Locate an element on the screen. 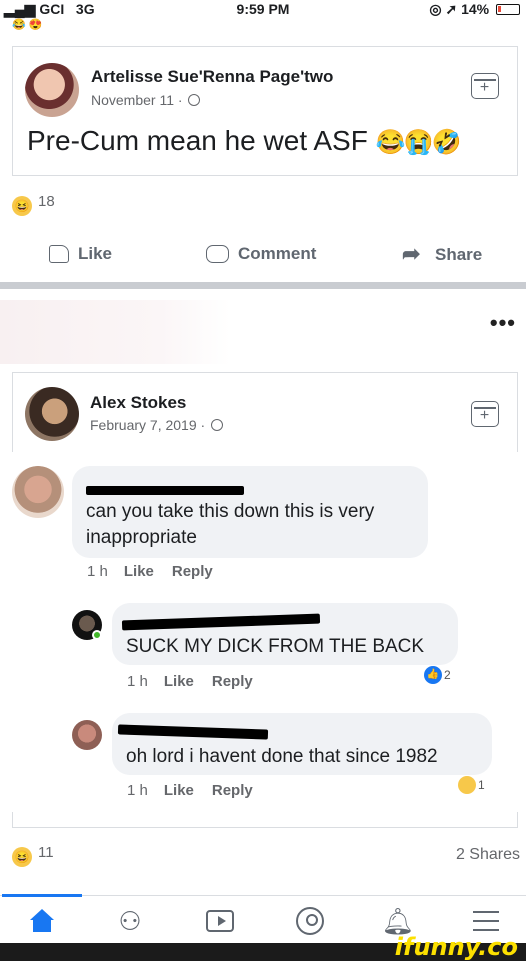 The width and height of the screenshot is (526, 961). comment-text: SUCK MY DICK FROM THE BACK is located at coordinates (275, 646).